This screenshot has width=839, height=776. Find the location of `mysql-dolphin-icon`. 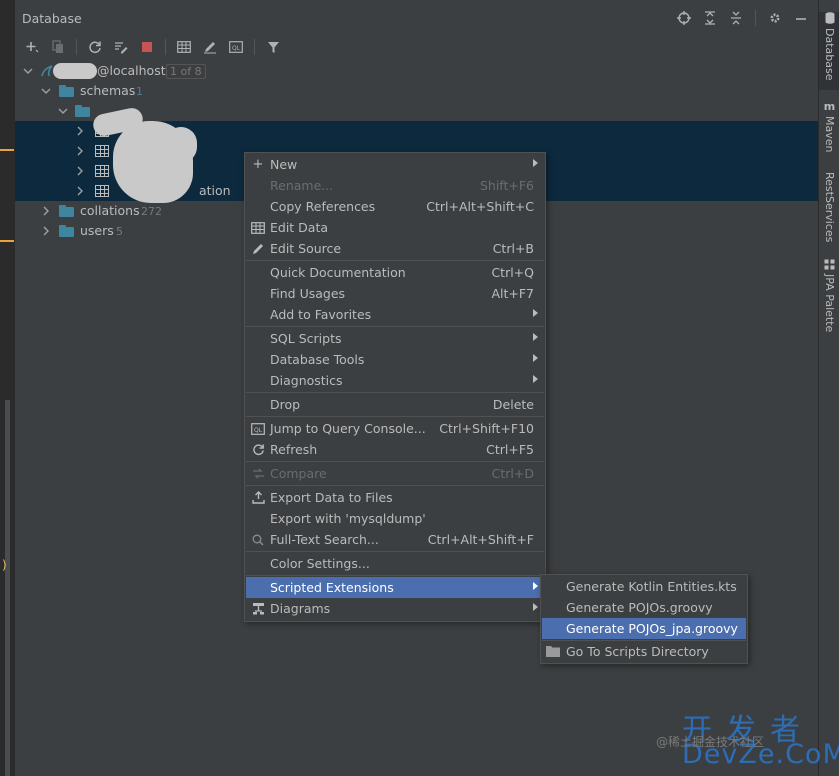

mysql-dolphin-icon is located at coordinates (47, 71).